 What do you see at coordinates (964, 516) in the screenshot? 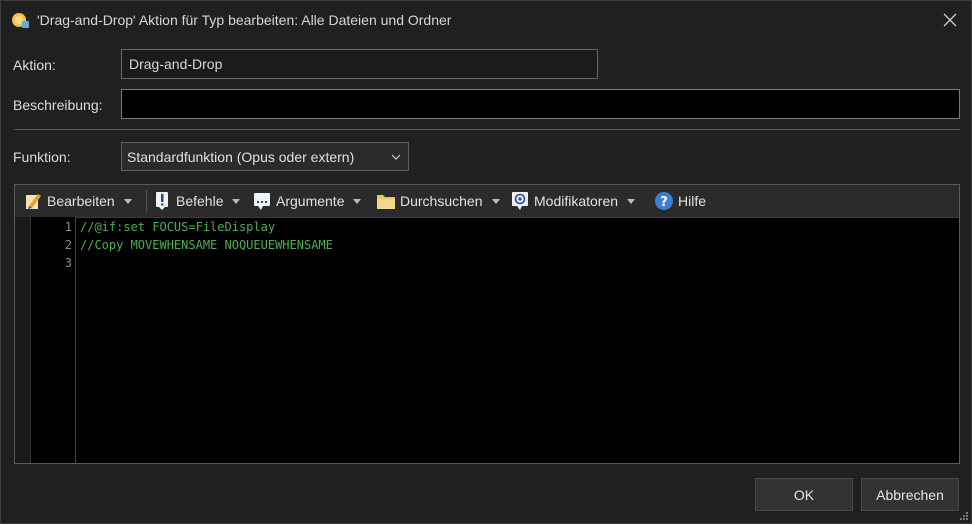
I see `resize-grip-icon` at bounding box center [964, 516].